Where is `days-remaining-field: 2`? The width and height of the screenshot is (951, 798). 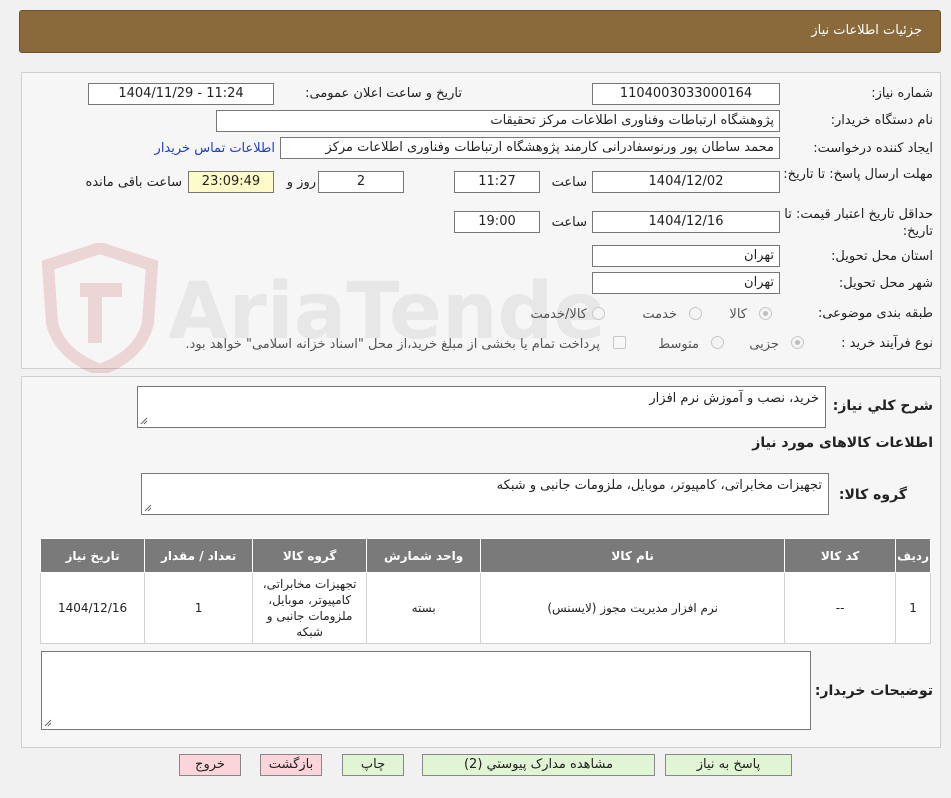 days-remaining-field: 2 is located at coordinates (361, 182).